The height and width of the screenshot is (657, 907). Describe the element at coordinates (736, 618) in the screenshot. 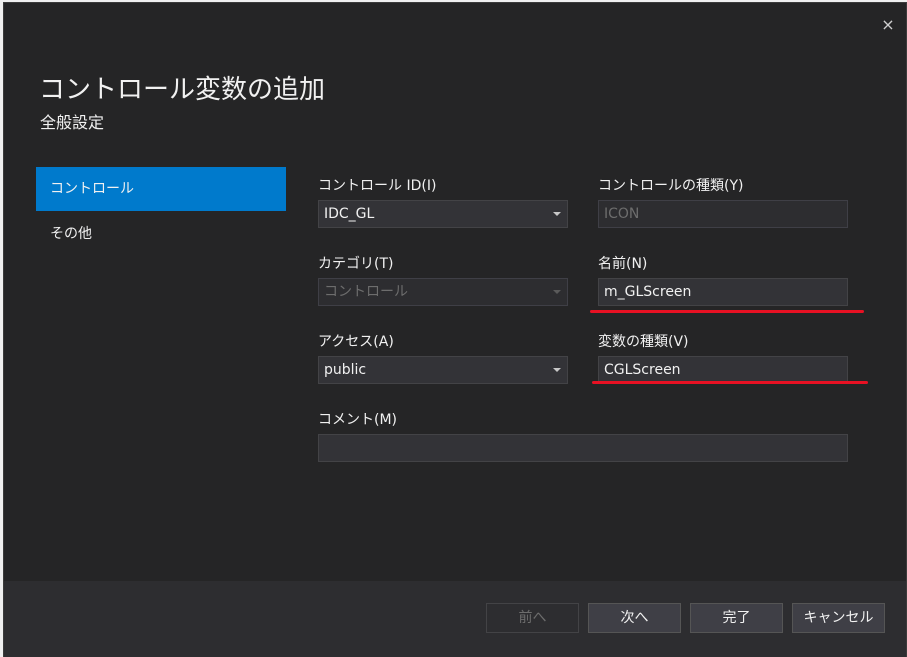

I see `finish-button: 完了` at that location.